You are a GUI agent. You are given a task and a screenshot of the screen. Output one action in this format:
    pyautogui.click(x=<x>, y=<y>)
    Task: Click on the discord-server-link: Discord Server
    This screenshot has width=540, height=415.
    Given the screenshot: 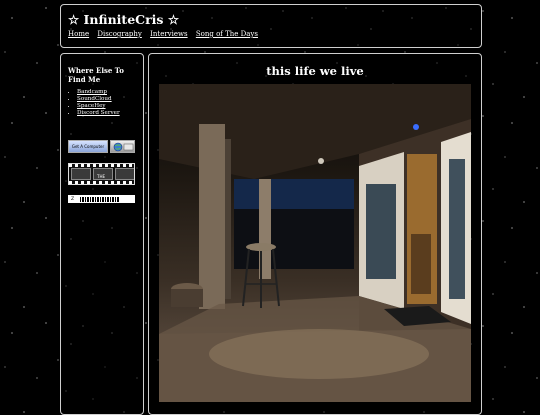 What is the action you would take?
    pyautogui.click(x=98, y=113)
    